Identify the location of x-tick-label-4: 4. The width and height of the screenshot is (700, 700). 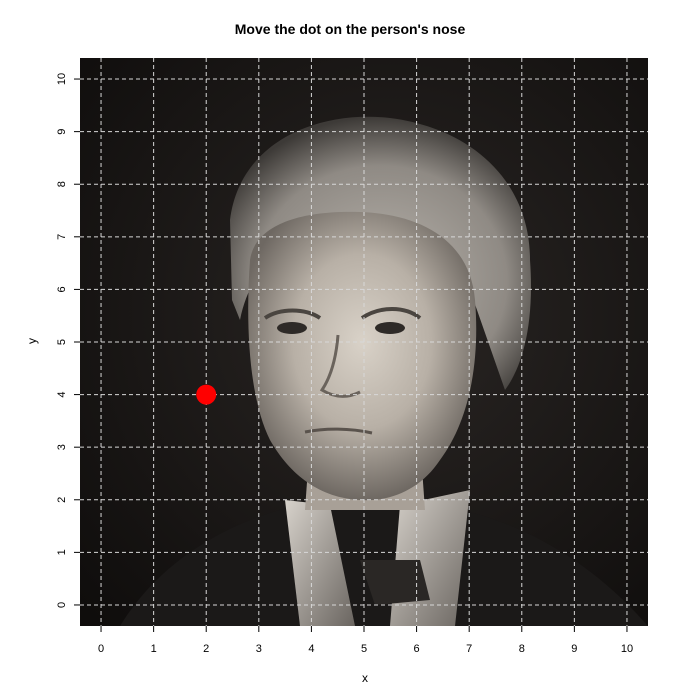
(311, 649).